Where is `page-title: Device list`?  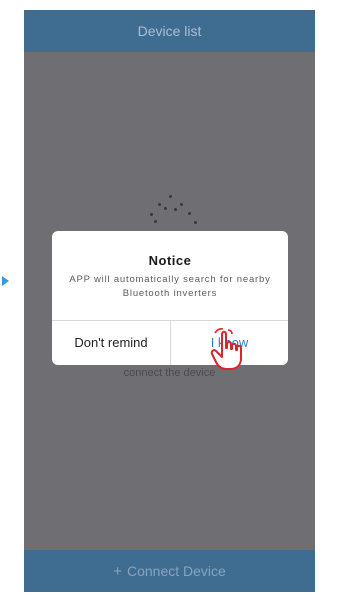
page-title: Device list is located at coordinates (169, 31).